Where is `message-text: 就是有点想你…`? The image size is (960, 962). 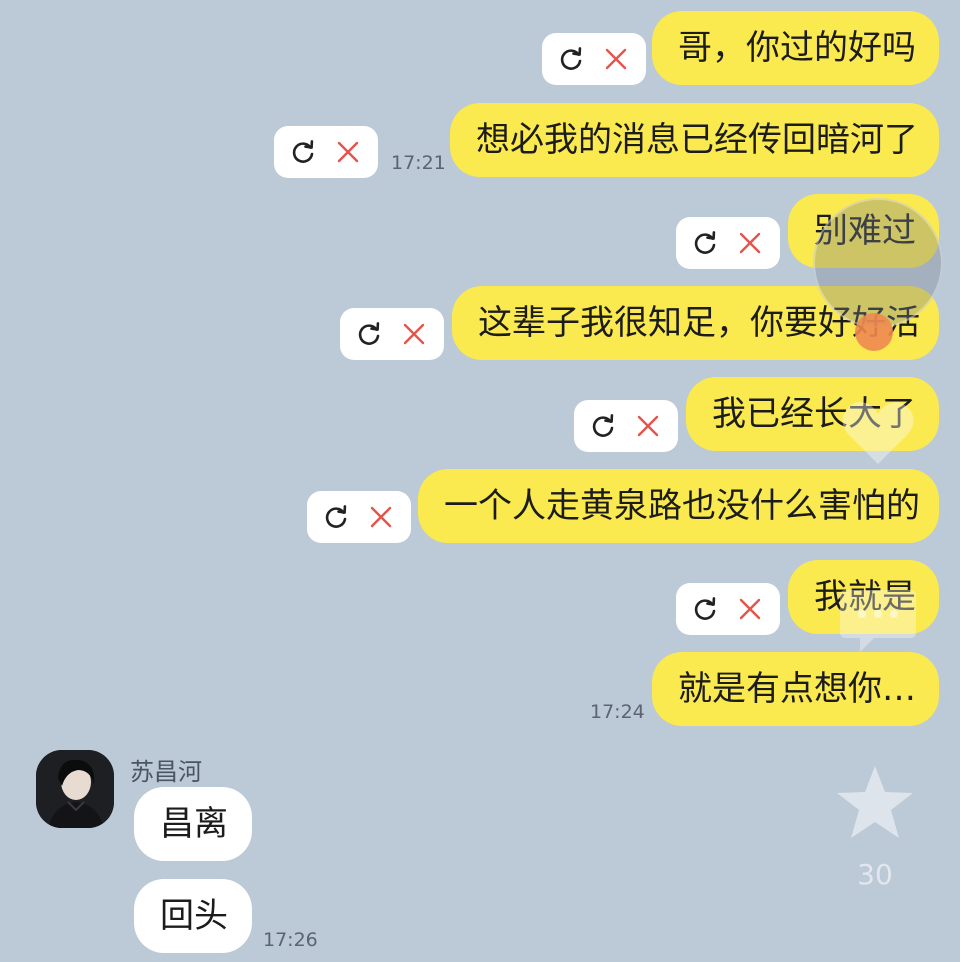 message-text: 就是有点想你… is located at coordinates (797, 689).